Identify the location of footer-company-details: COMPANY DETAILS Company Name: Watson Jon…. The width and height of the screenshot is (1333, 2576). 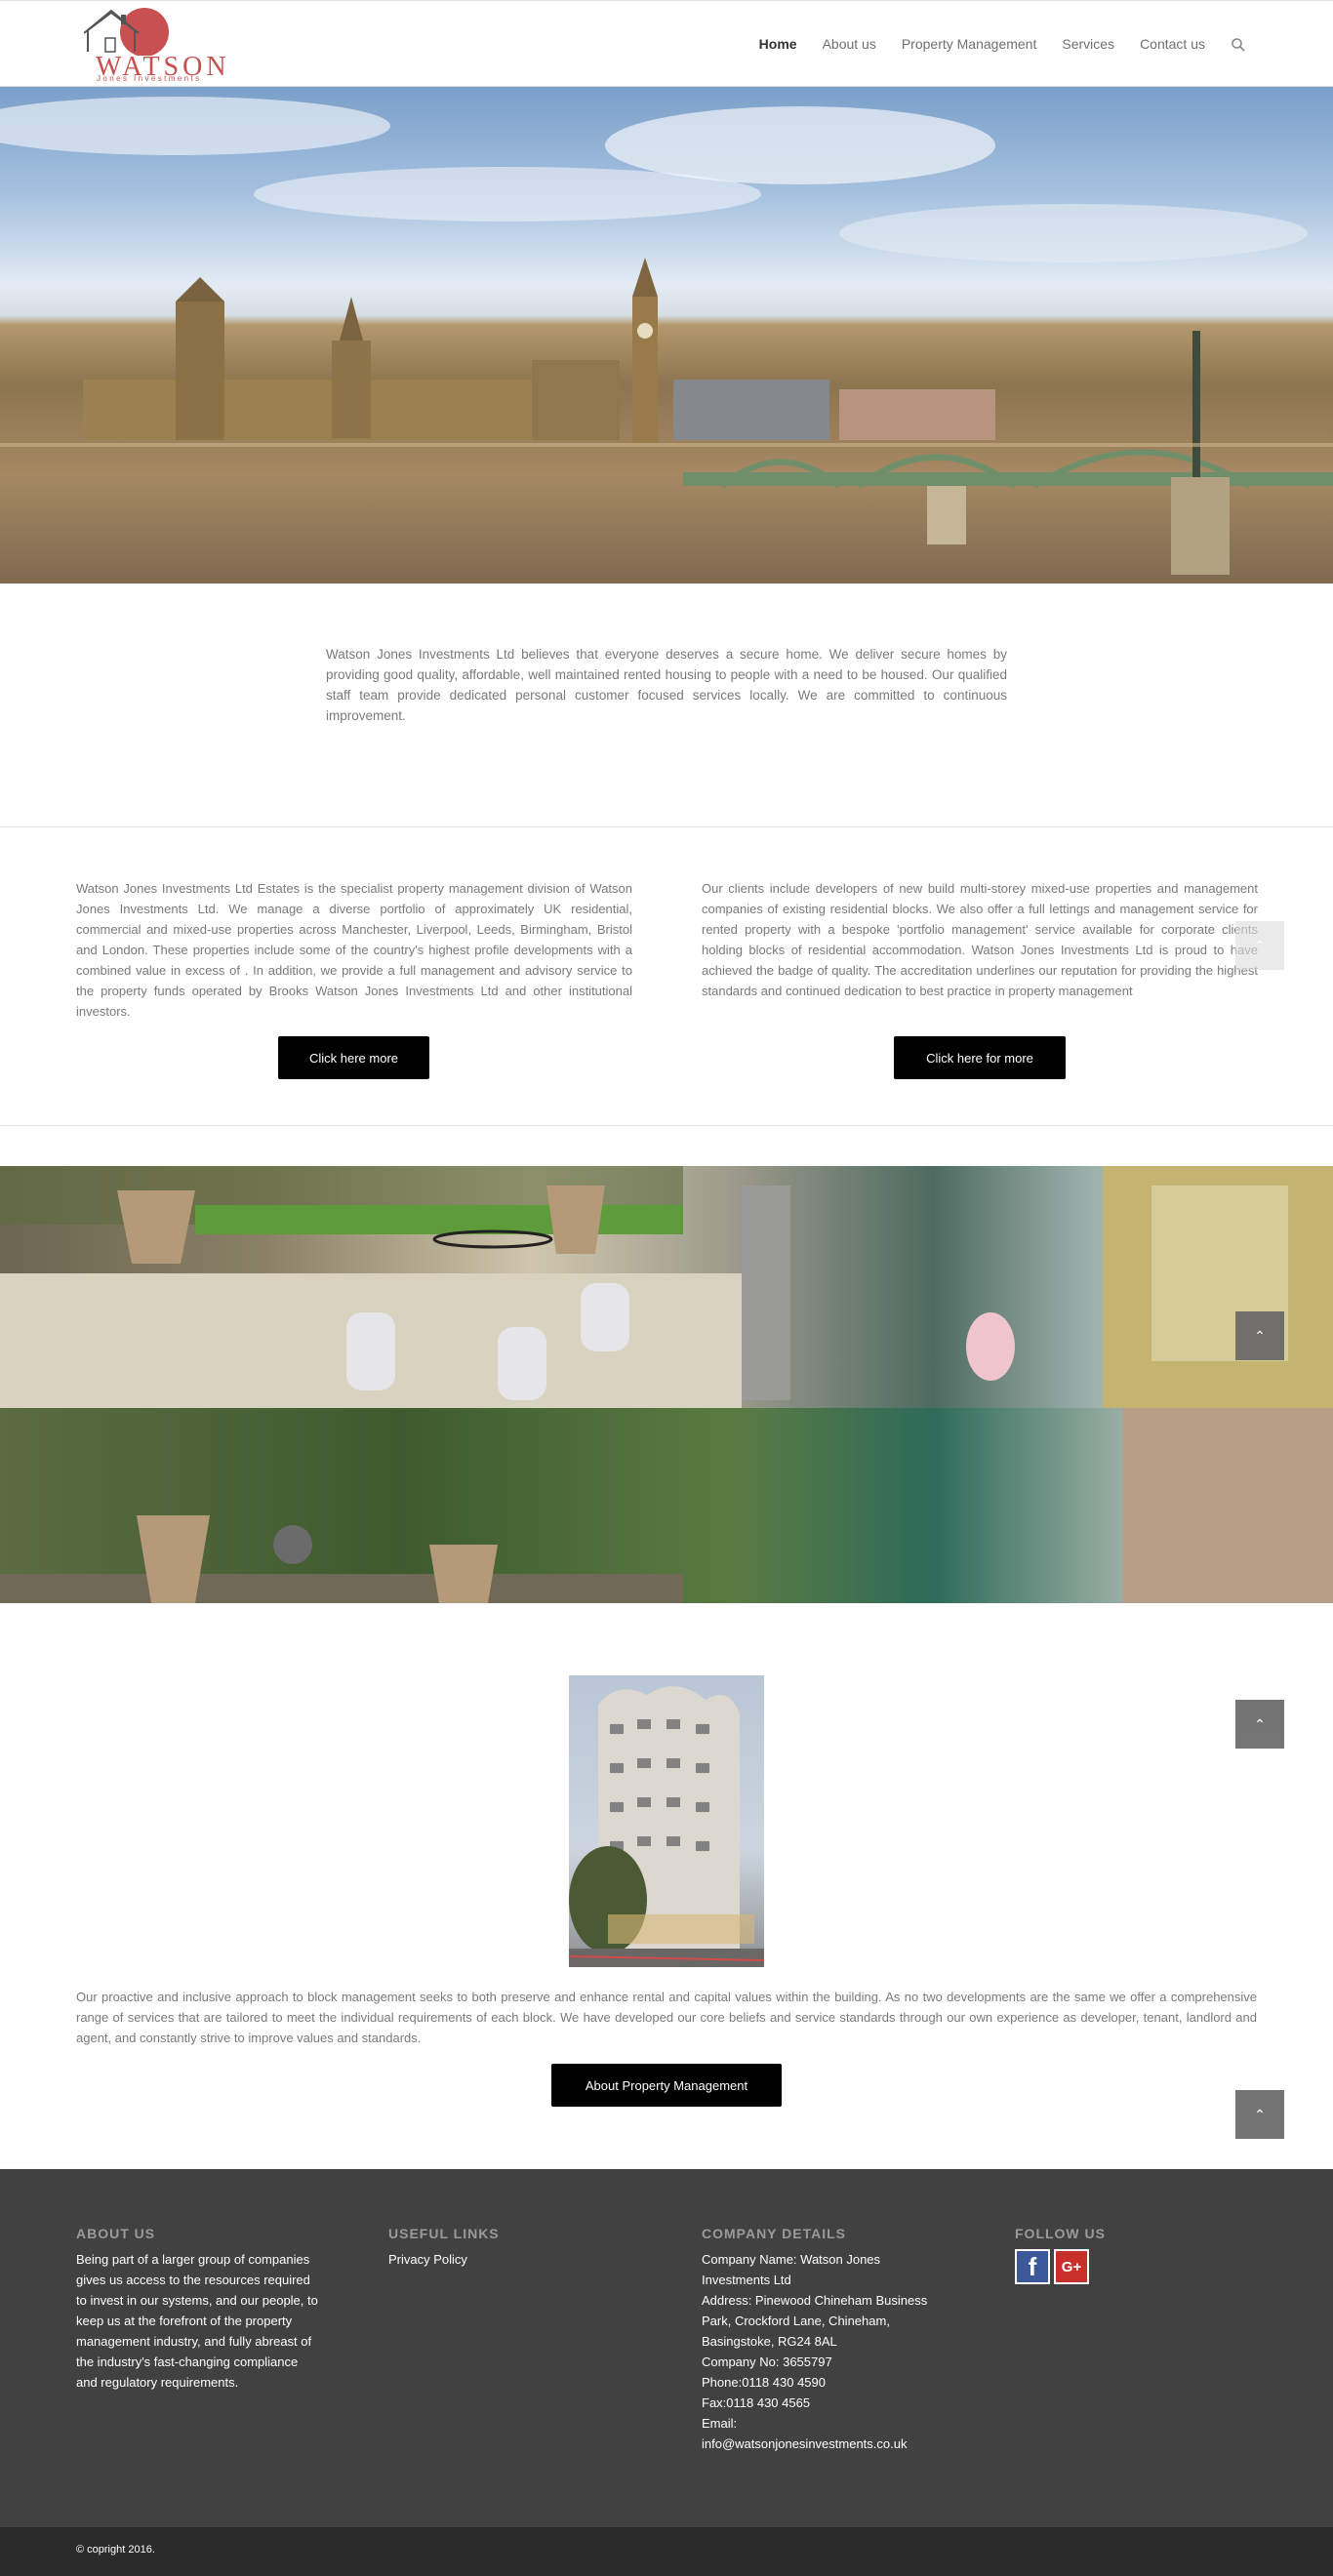
(824, 2340).